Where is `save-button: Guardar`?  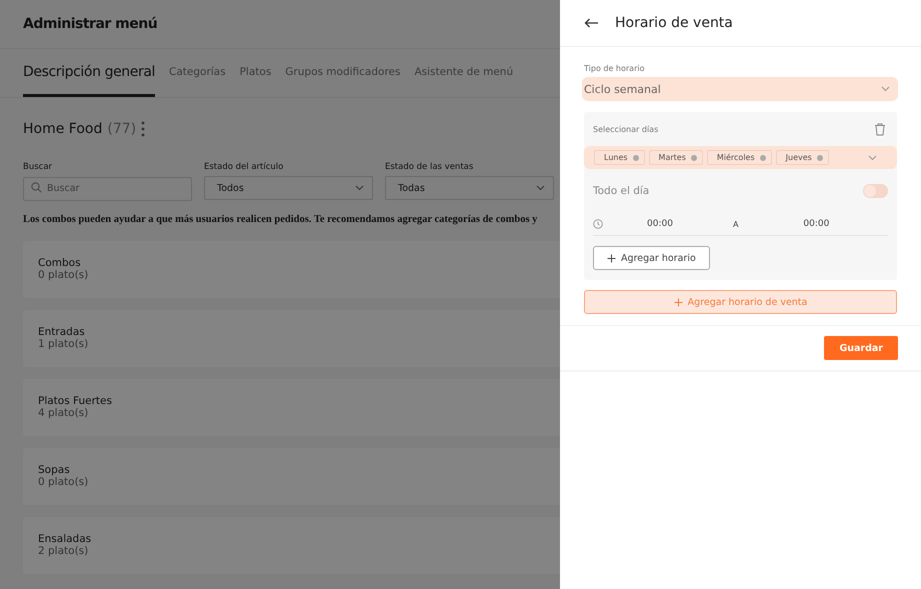 save-button: Guardar is located at coordinates (861, 348).